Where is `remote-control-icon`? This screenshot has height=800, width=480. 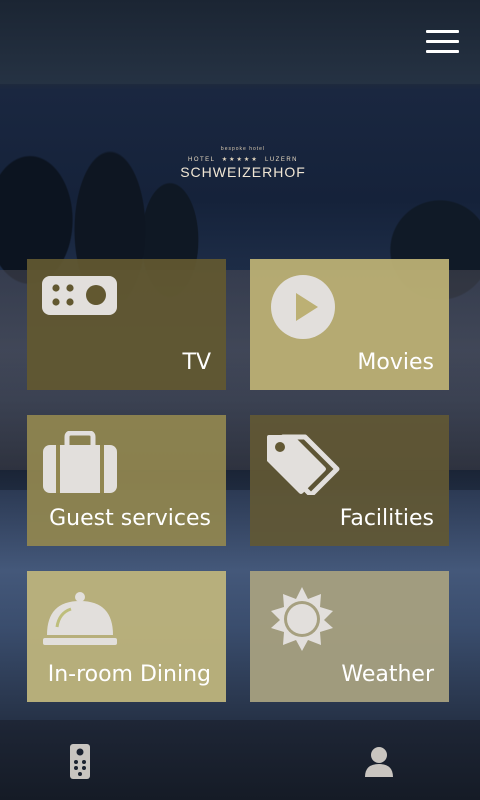 remote-control-icon is located at coordinates (80, 762).